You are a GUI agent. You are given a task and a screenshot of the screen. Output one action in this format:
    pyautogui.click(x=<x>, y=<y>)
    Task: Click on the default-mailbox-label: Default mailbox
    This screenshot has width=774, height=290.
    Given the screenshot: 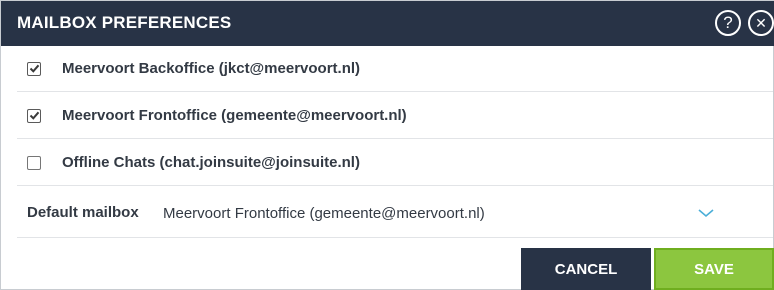 What is the action you would take?
    pyautogui.click(x=83, y=212)
    